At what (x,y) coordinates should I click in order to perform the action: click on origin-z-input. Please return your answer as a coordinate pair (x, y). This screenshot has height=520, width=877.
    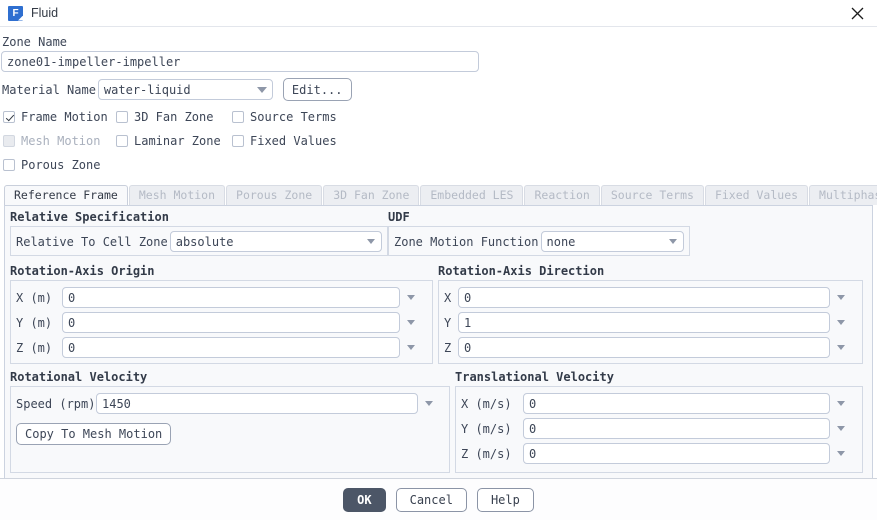
    Looking at the image, I should click on (231, 347).